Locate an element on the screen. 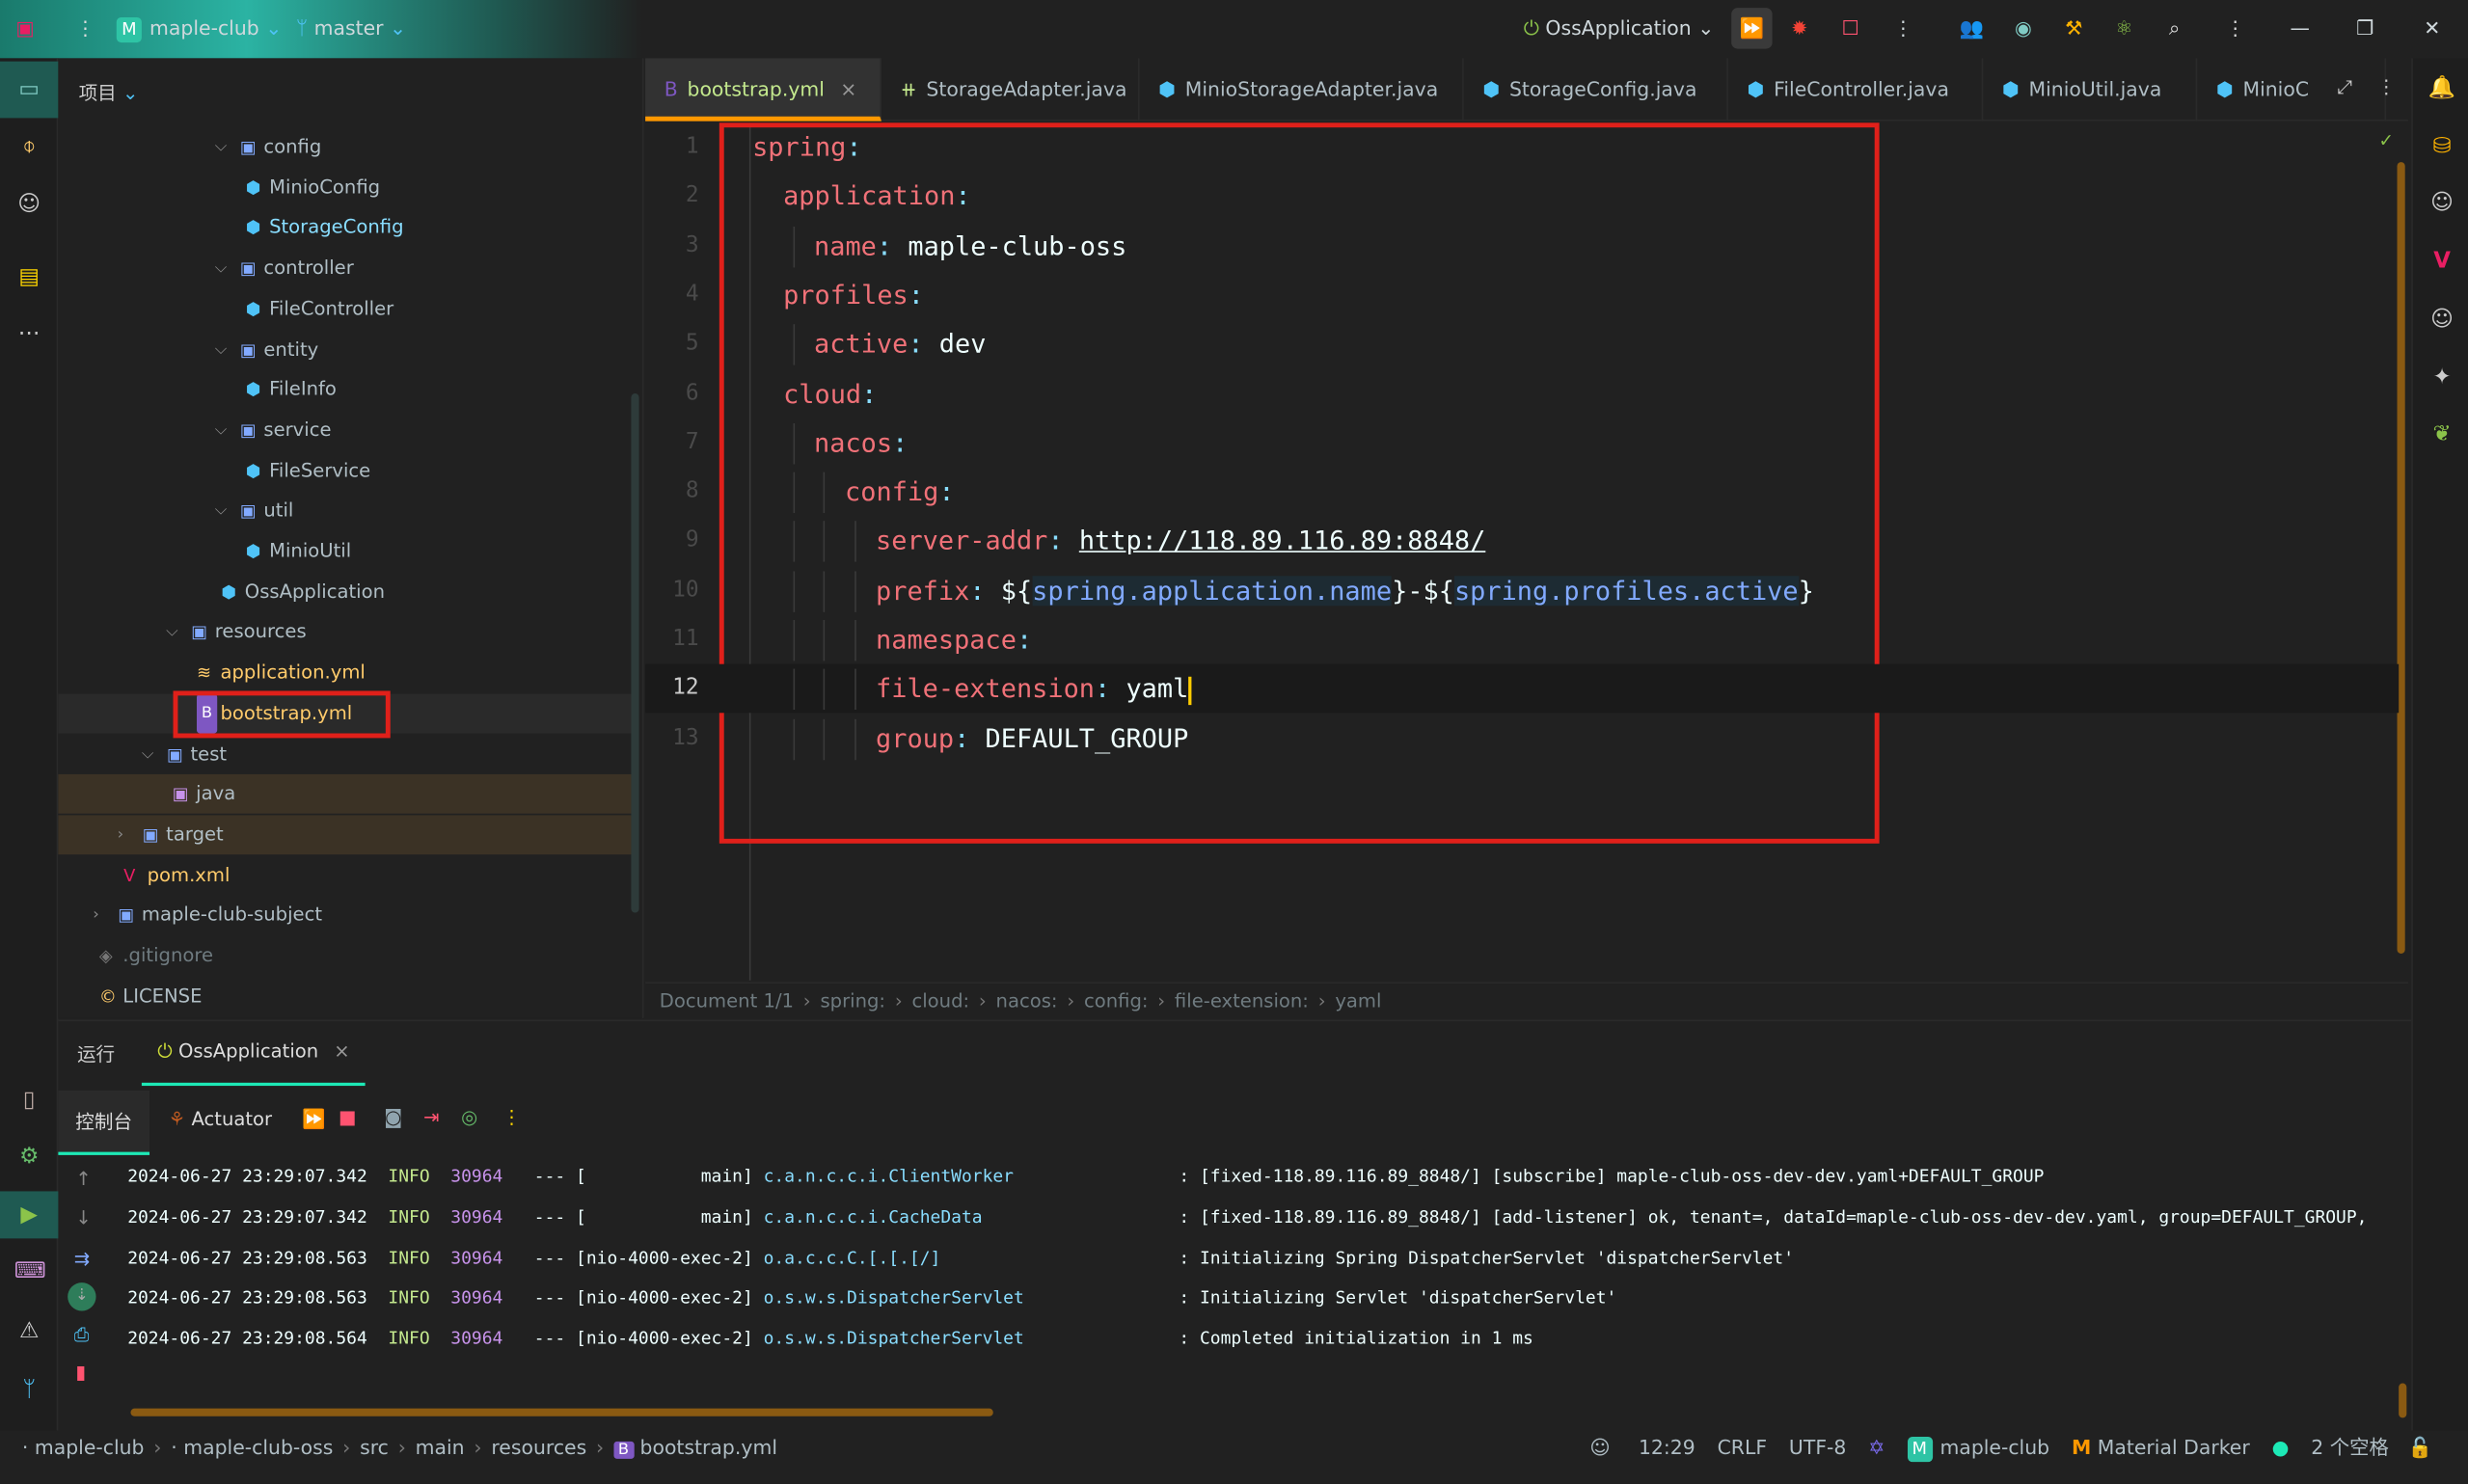 The width and height of the screenshot is (2468, 1484). search-icon: ⌕ is located at coordinates (2174, 27).